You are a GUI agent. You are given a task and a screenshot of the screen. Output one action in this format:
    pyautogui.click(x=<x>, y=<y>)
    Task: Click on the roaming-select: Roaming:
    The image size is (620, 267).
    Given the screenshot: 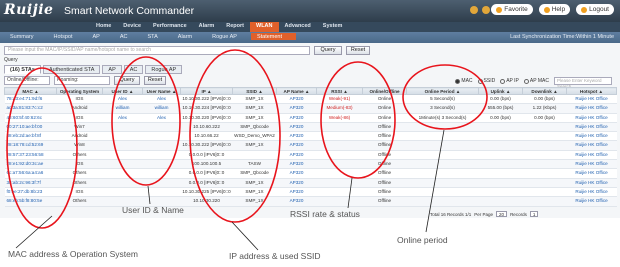 What is the action you would take?
    pyautogui.click(x=82, y=80)
    